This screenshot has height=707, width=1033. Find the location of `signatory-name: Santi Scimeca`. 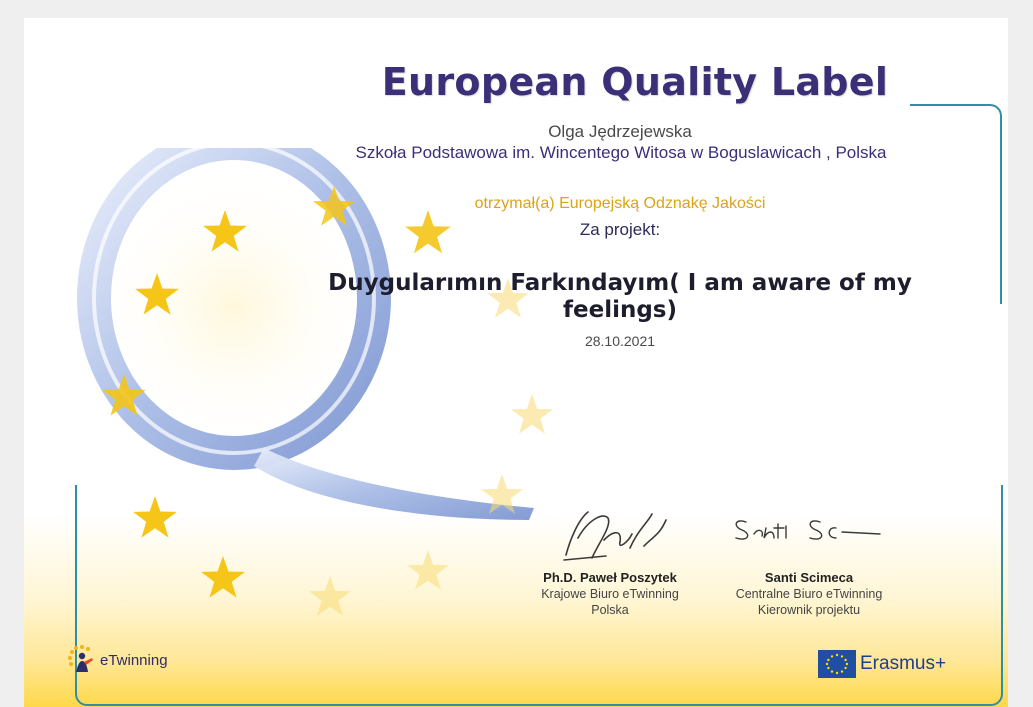

signatory-name: Santi Scimeca is located at coordinates (809, 577).